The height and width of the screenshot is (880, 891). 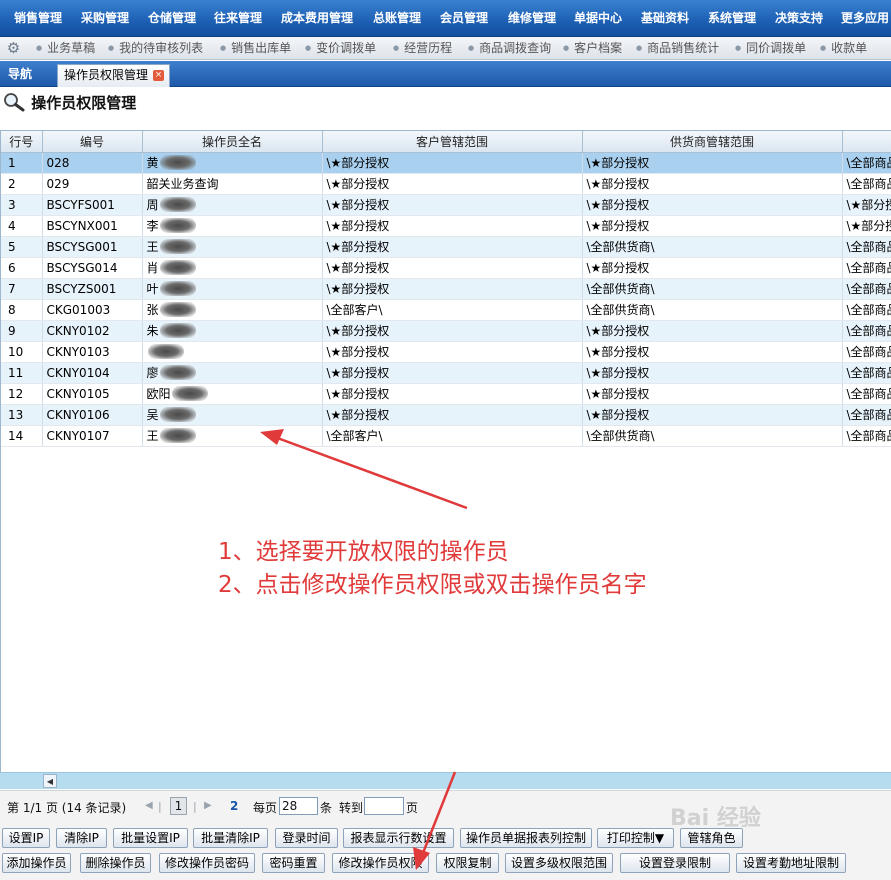 What do you see at coordinates (422, 48) in the screenshot?
I see `quick-item-4: 经营历程` at bounding box center [422, 48].